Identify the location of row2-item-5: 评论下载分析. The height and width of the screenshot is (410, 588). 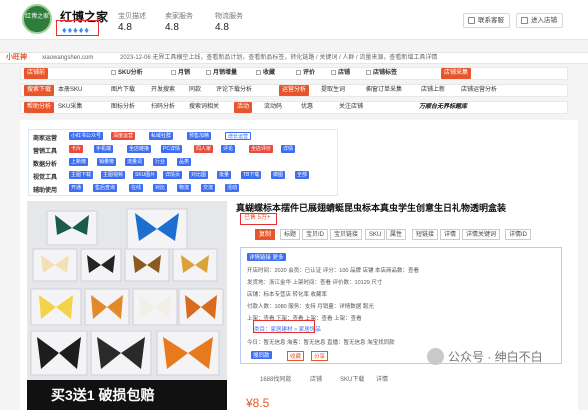
(234, 90).